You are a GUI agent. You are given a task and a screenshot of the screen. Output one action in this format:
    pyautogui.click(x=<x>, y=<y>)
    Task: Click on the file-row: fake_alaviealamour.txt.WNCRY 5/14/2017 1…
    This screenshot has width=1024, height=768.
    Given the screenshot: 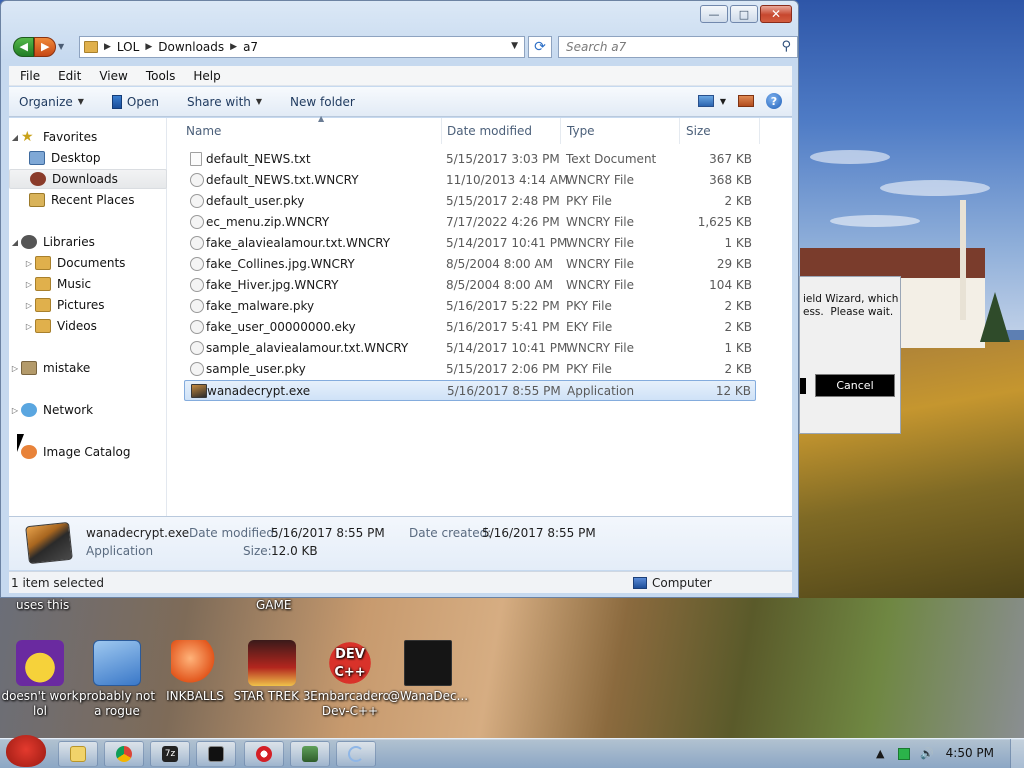 What is the action you would take?
    pyautogui.click(x=470, y=243)
    